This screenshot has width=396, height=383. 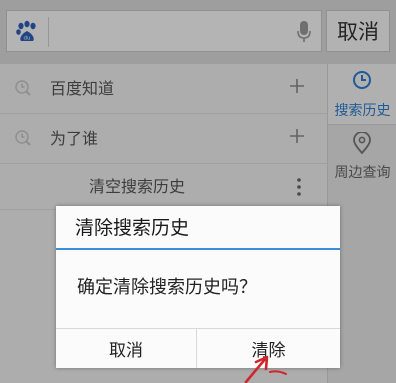 I want to click on annotation-arrow-icon, so click(x=265, y=369).